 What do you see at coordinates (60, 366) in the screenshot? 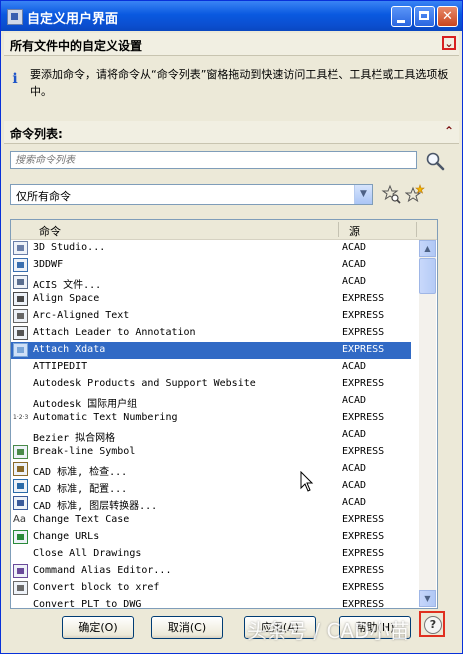
I see `command-name: ATTIPEDIT` at bounding box center [60, 366].